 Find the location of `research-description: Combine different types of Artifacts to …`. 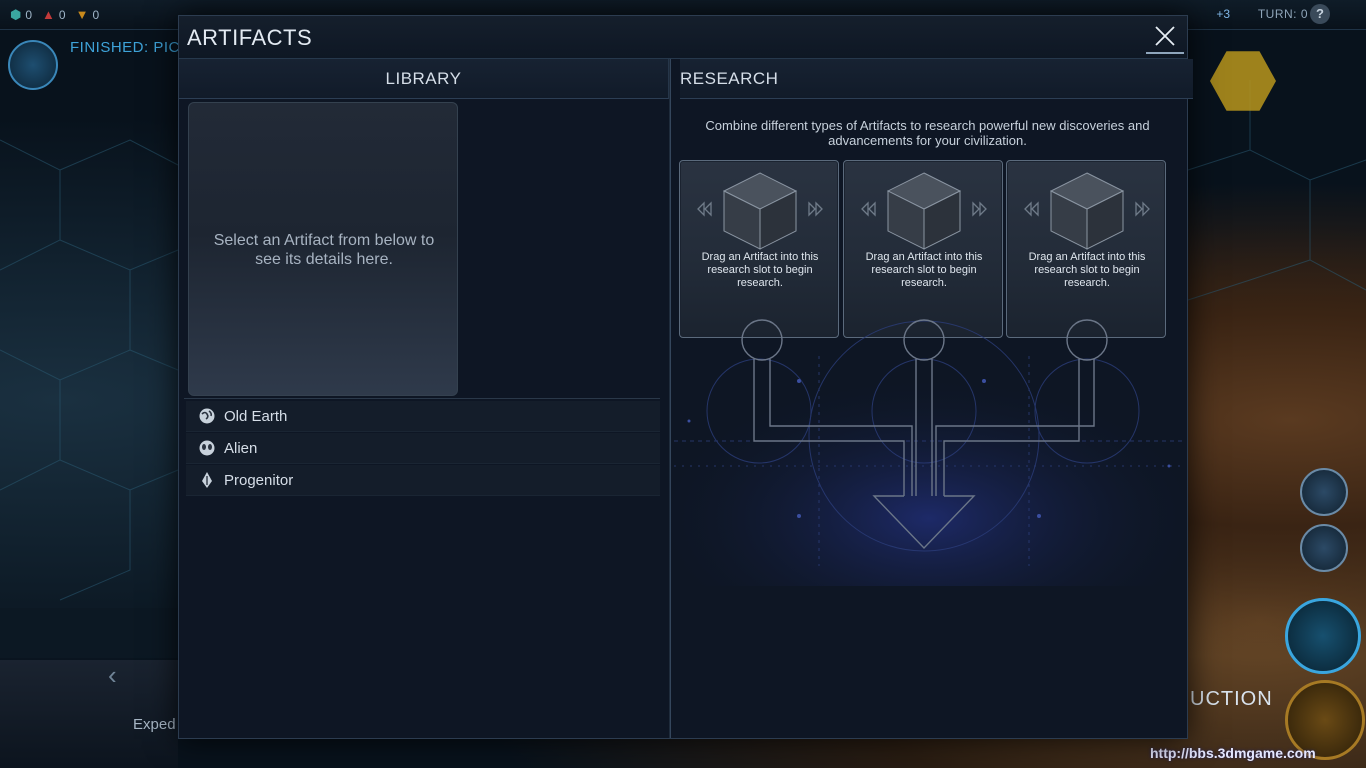

research-description: Combine different types of Artifacts to … is located at coordinates (927, 133).